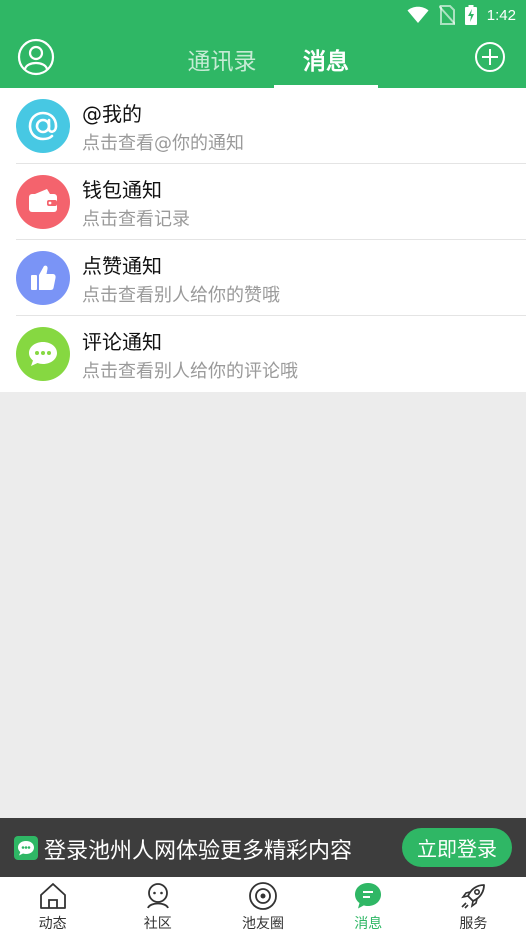  I want to click on tab-messages: 消息, so click(326, 59).